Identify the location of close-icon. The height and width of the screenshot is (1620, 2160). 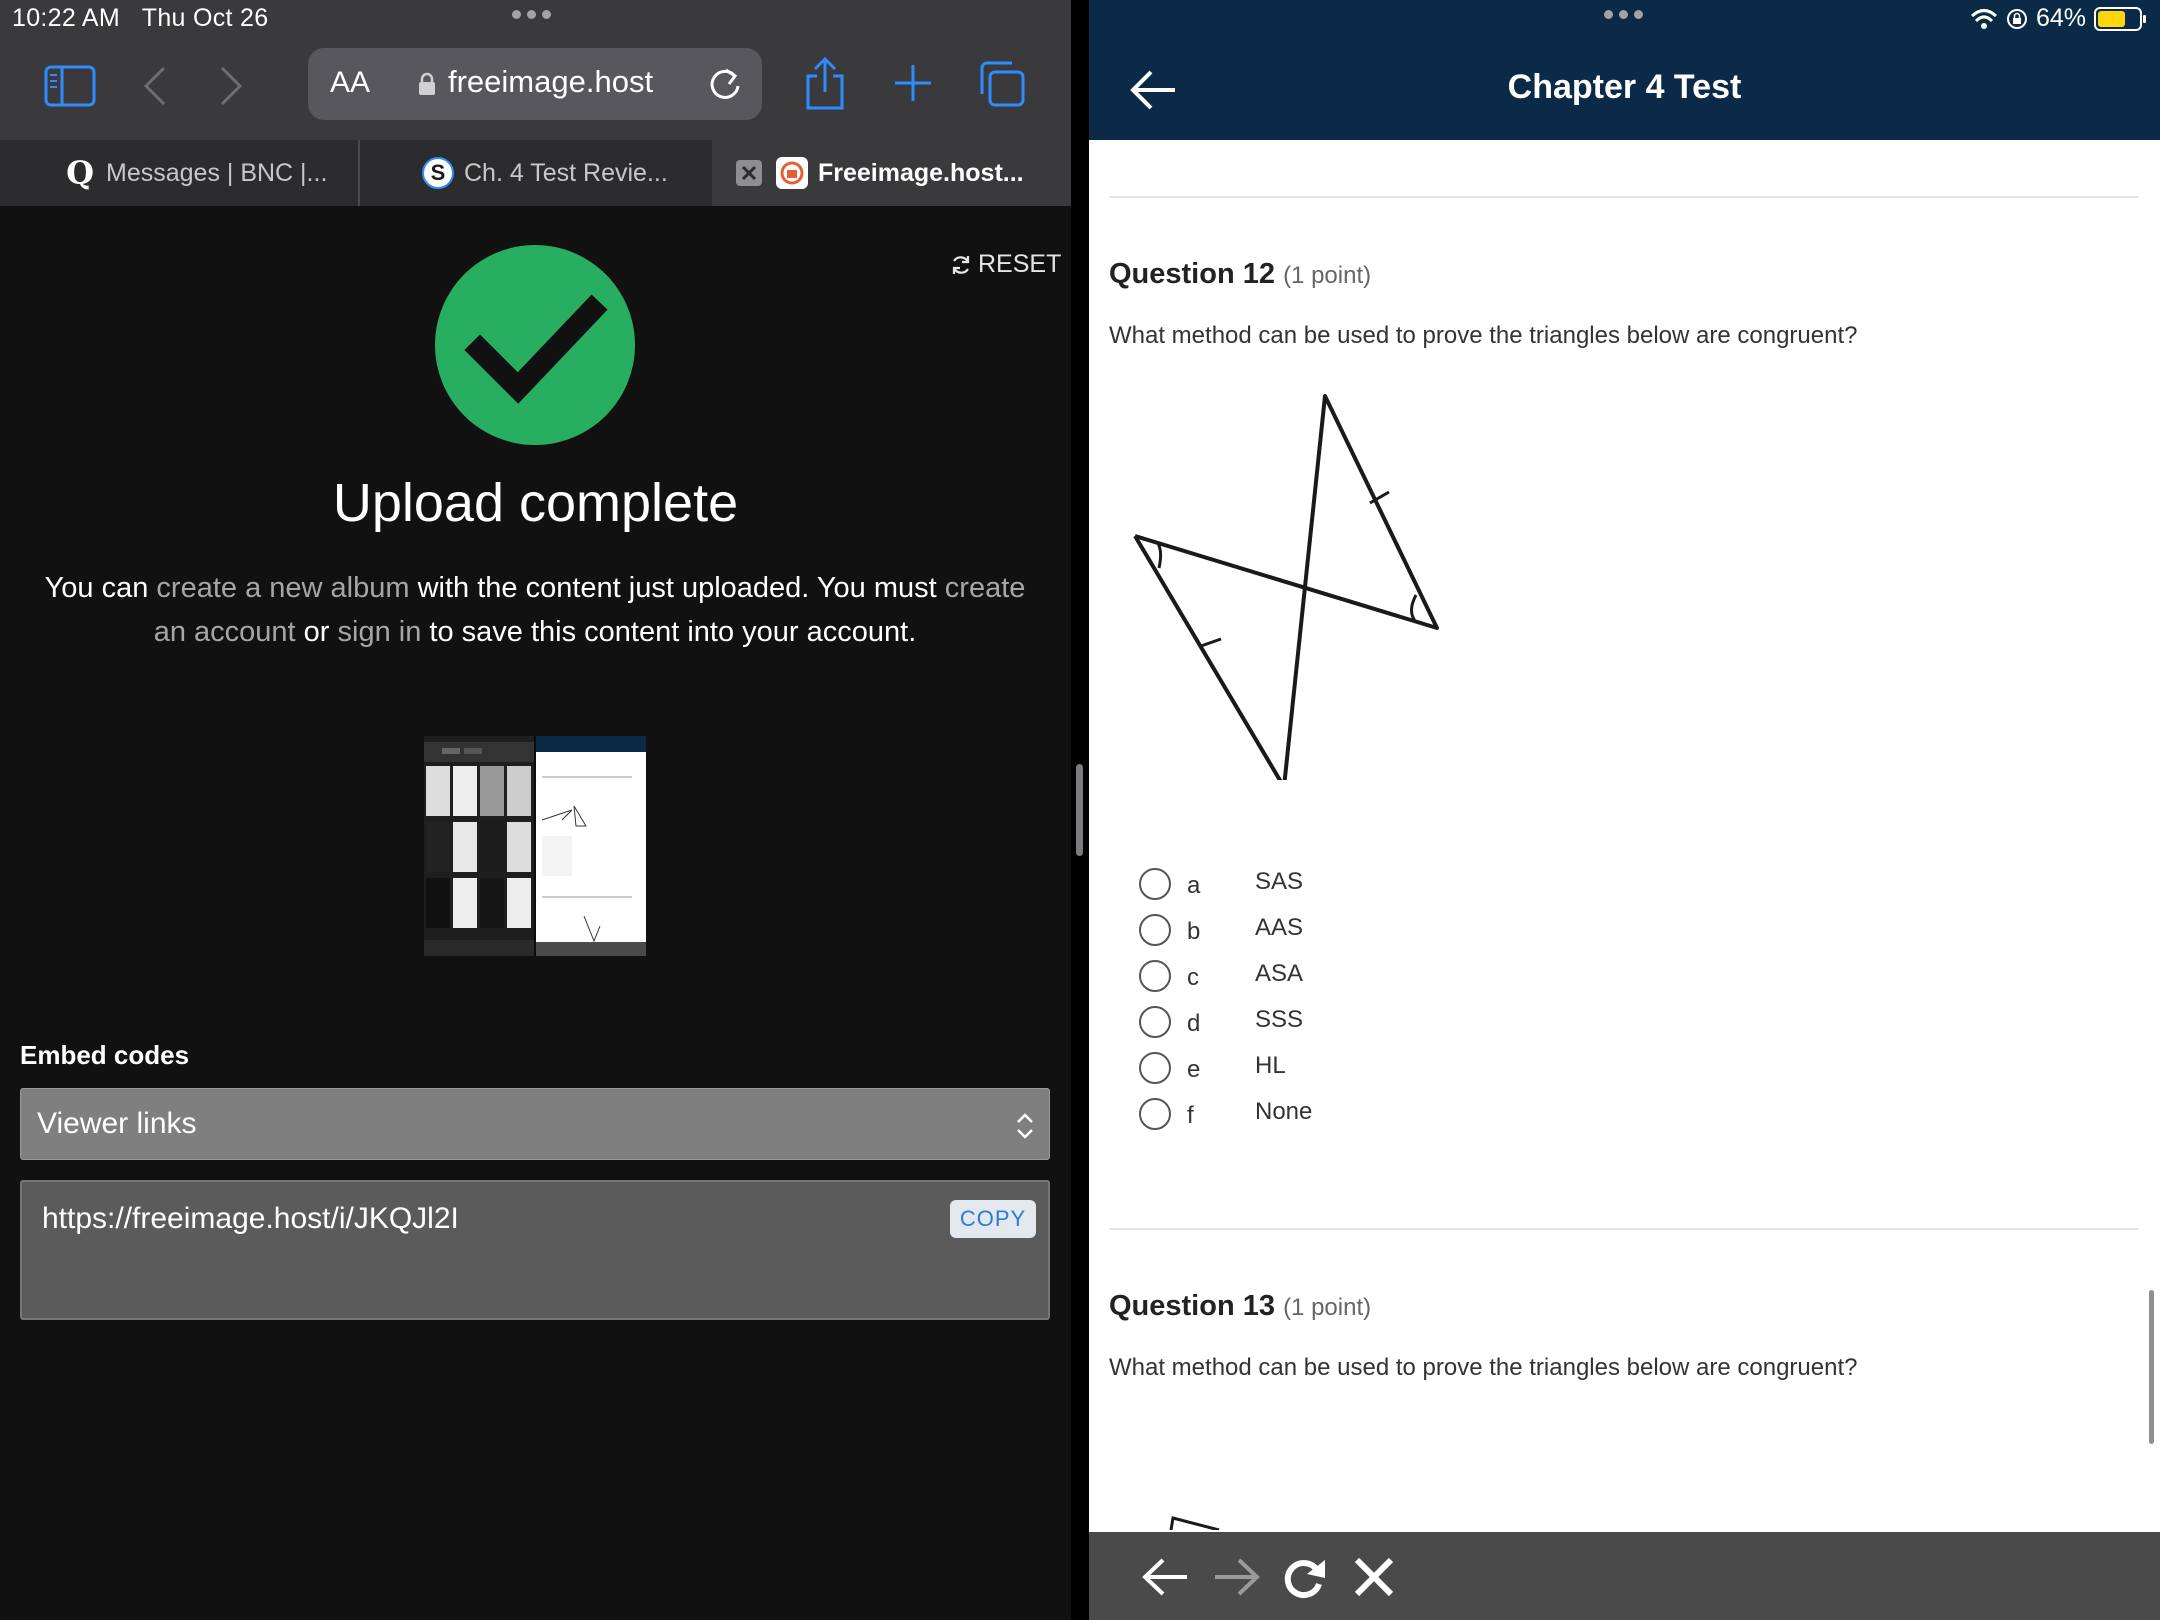
(1374, 1577).